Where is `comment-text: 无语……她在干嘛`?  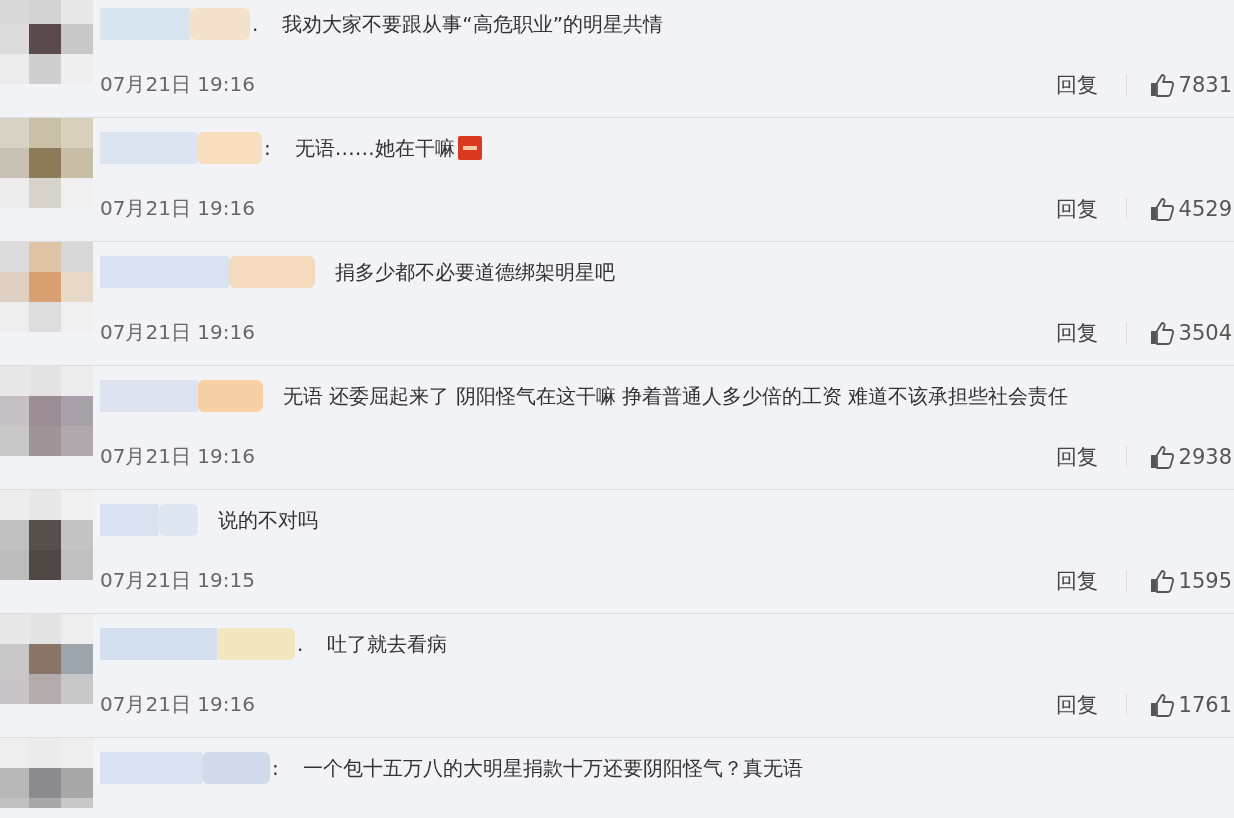 comment-text: 无语……她在干嘛 is located at coordinates (374, 148).